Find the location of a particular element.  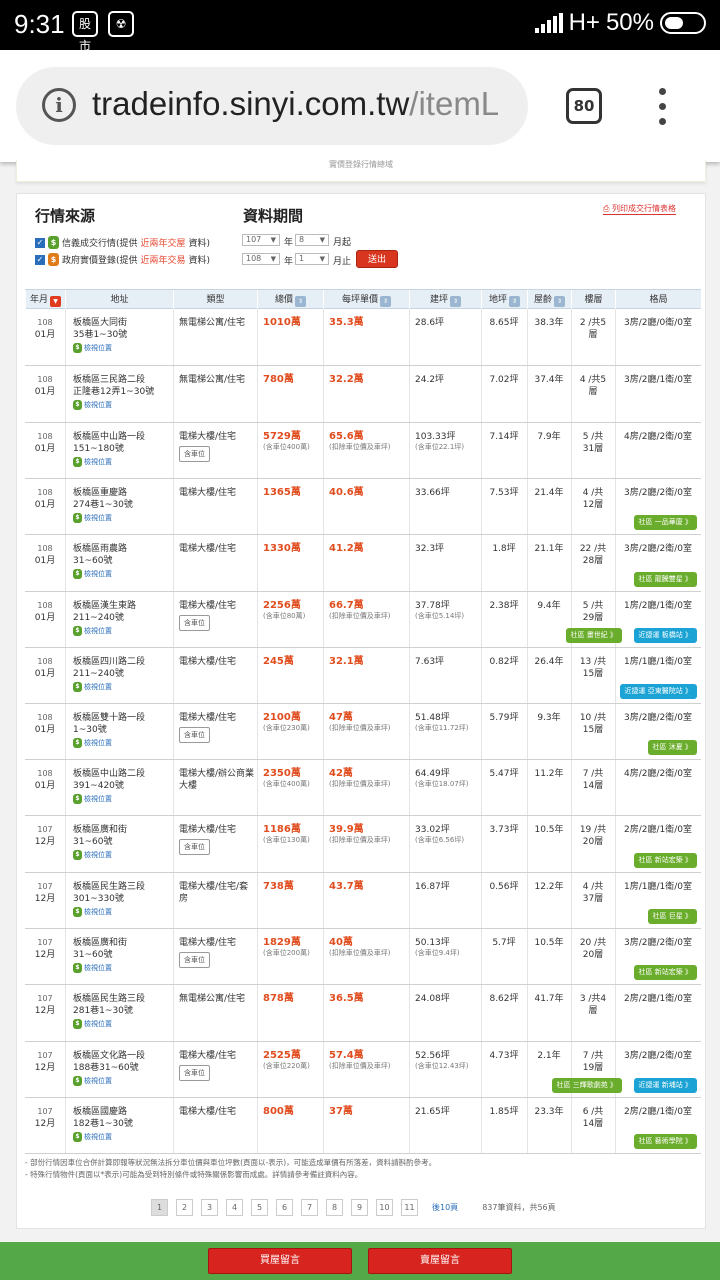

previous-section-text: 實價登錄行情總域 is located at coordinates (361, 164).